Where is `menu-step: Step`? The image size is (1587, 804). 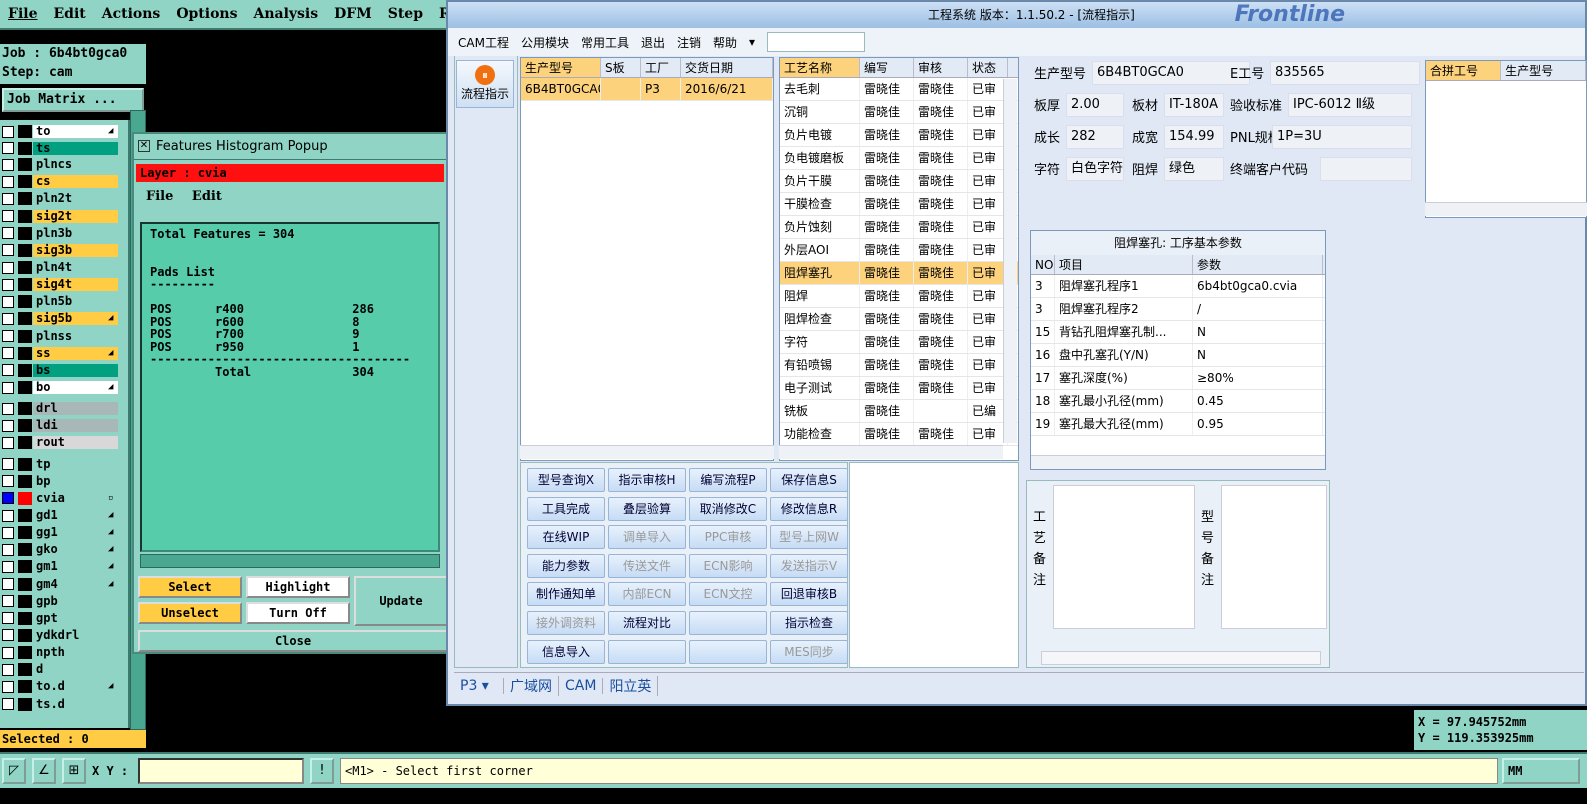 menu-step: Step is located at coordinates (405, 14).